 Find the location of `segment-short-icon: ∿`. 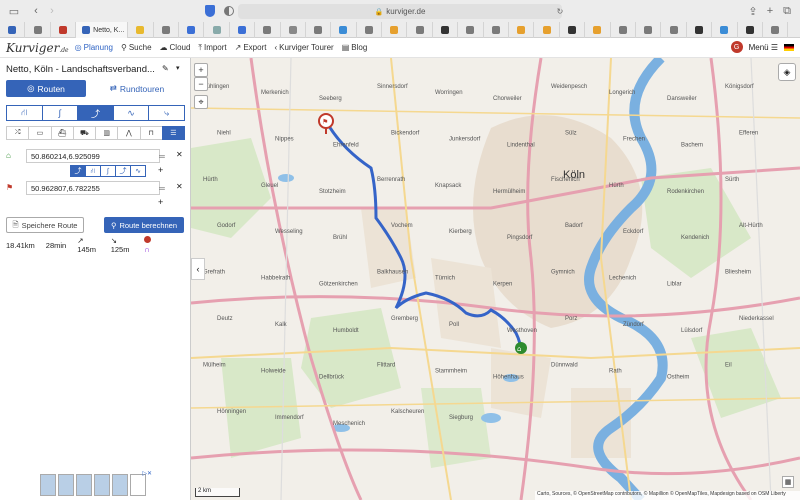

segment-short-icon: ∿ is located at coordinates (138, 171).